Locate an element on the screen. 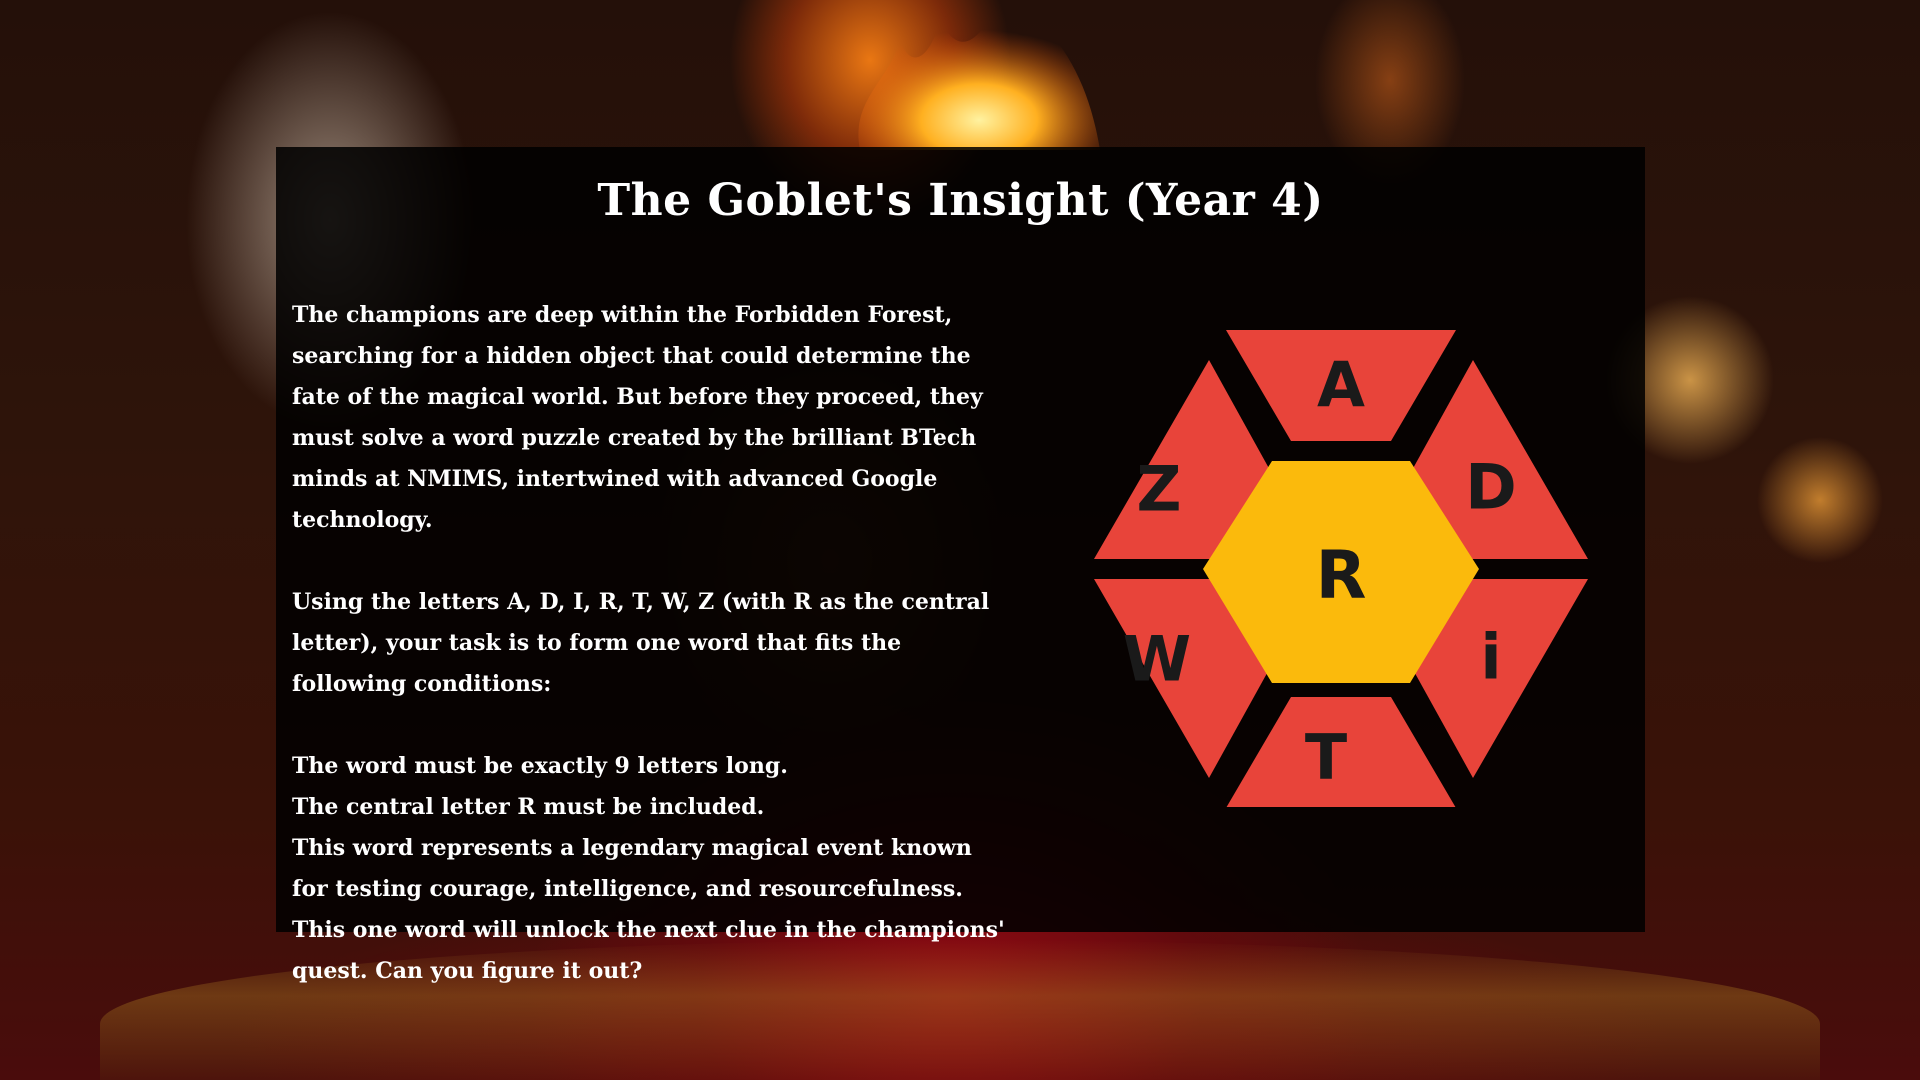  letter-lower-left: W is located at coordinates (1157, 659).